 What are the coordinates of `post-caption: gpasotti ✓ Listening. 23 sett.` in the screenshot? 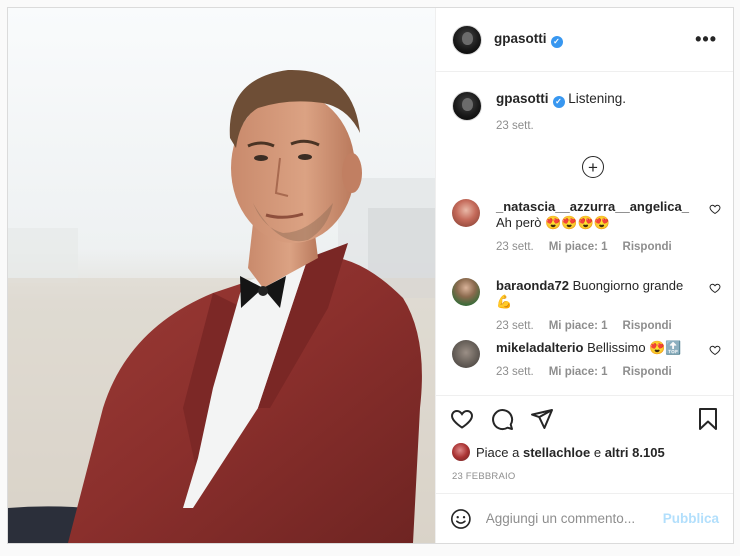 It's located at (584, 109).